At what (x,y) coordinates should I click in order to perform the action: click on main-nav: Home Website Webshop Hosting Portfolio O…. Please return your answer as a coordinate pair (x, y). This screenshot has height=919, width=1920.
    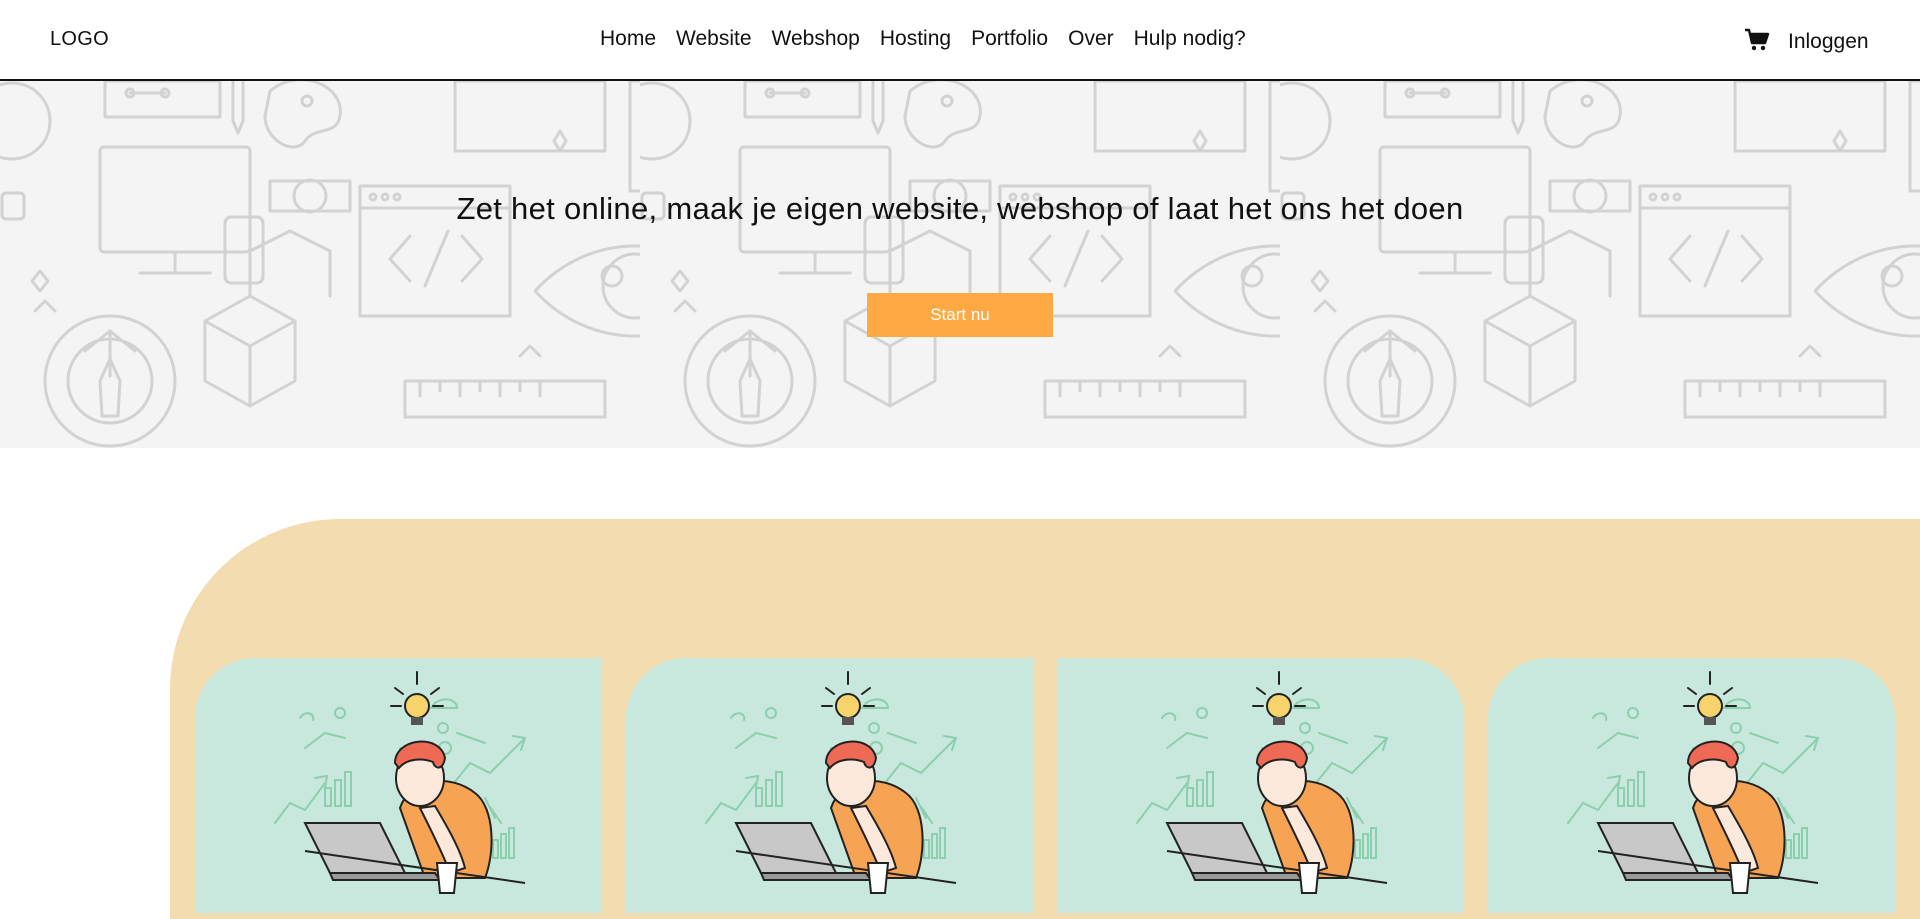
    Looking at the image, I should click on (923, 39).